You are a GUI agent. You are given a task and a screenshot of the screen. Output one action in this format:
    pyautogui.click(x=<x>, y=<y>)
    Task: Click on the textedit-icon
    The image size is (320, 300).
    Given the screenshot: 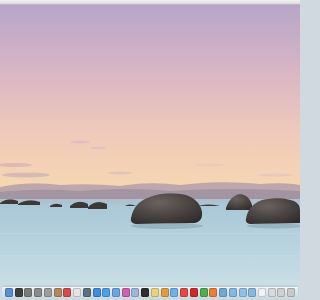 What is the action you would take?
    pyautogui.click(x=223, y=292)
    